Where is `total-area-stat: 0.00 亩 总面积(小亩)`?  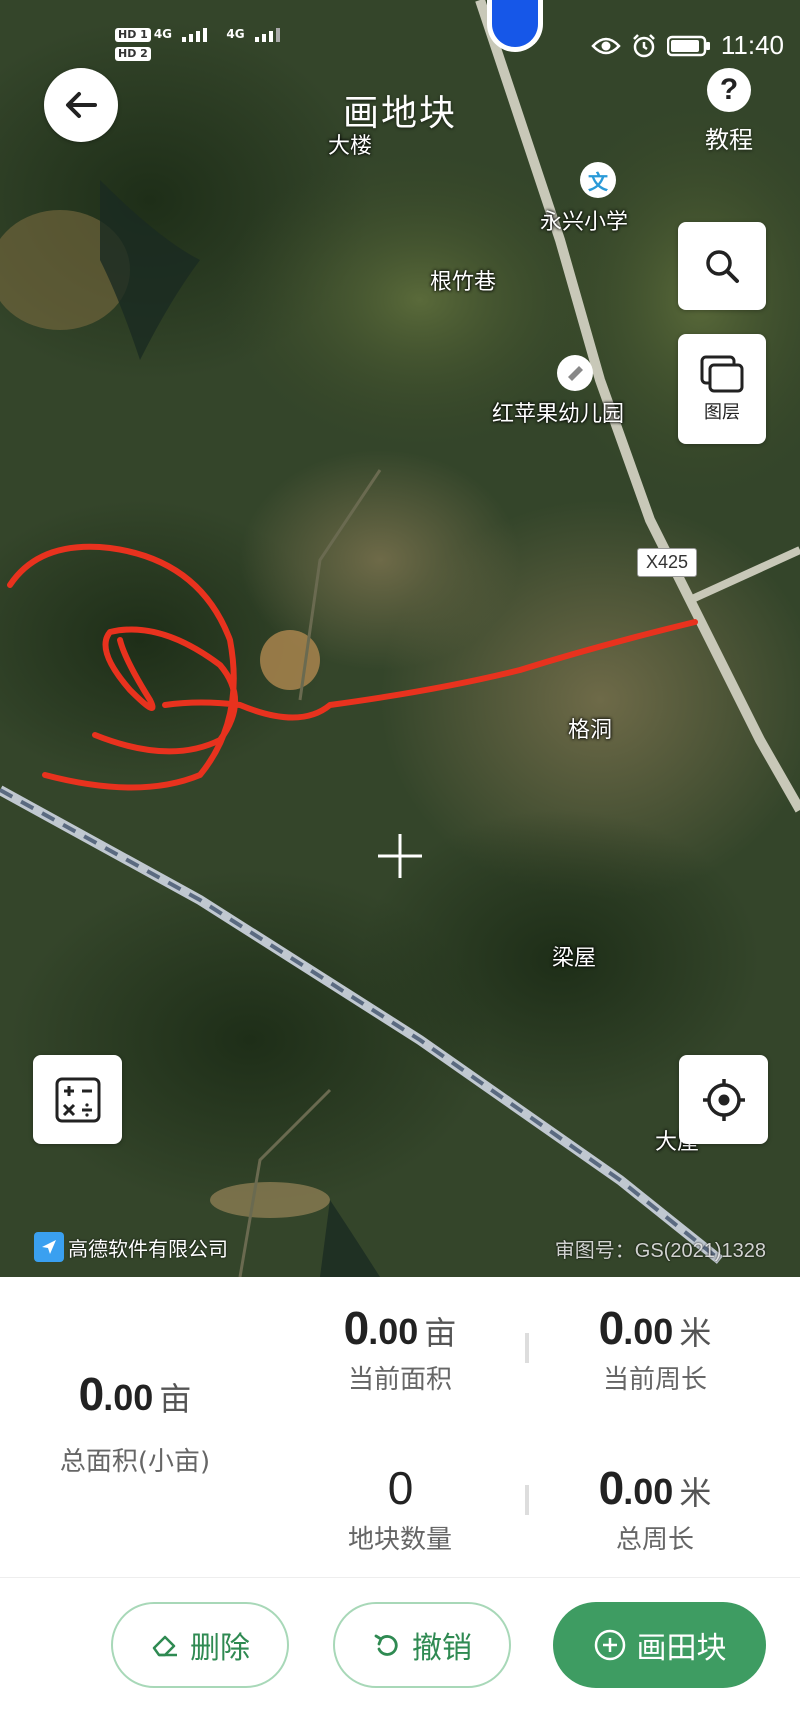
total-area-stat: 0.00 亩 总面积(小亩) is located at coordinates (135, 1422).